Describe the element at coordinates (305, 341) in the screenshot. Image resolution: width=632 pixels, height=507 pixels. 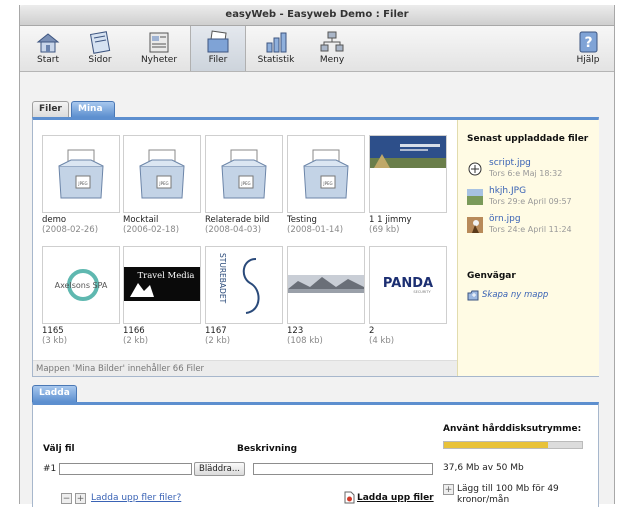
I see `item-meta: (108 kb)` at that location.